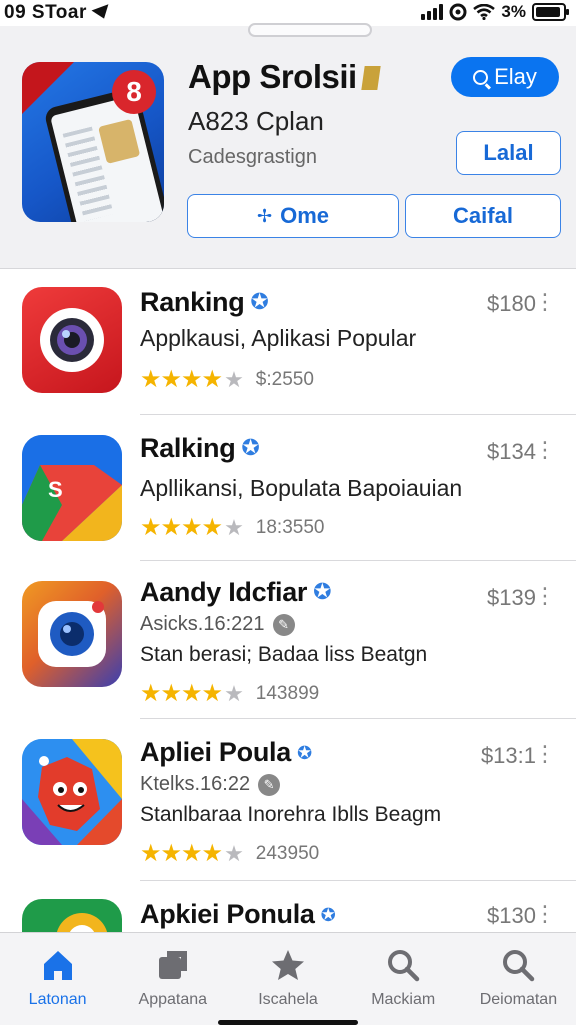 Image resolution: width=576 pixels, height=1025 pixels. I want to click on tag-icon, so click(371, 78).